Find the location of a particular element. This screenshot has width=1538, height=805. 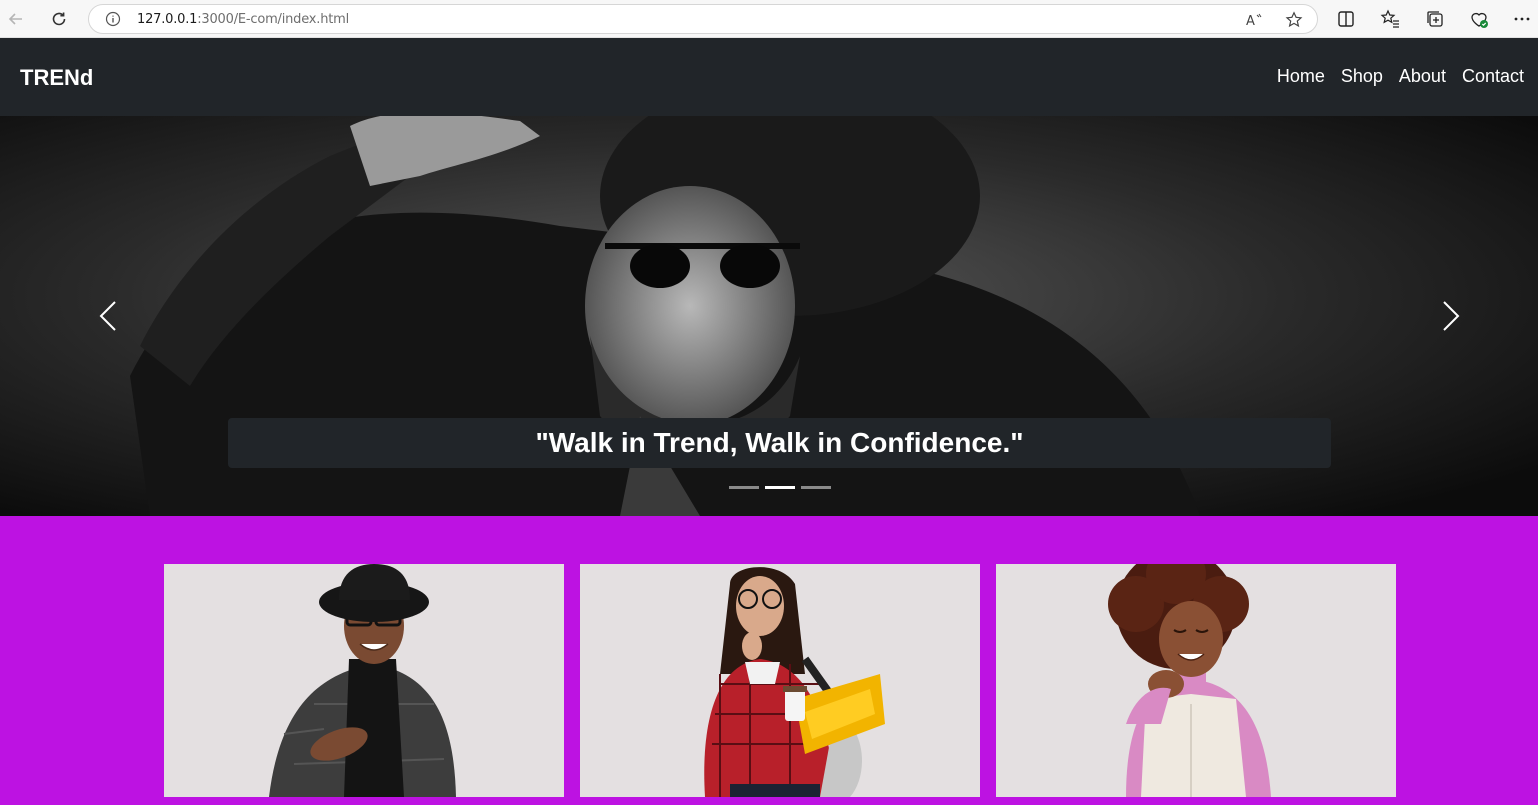

hero-caption: "Walk in Trend, Walk in Confidence." is located at coordinates (779, 443).